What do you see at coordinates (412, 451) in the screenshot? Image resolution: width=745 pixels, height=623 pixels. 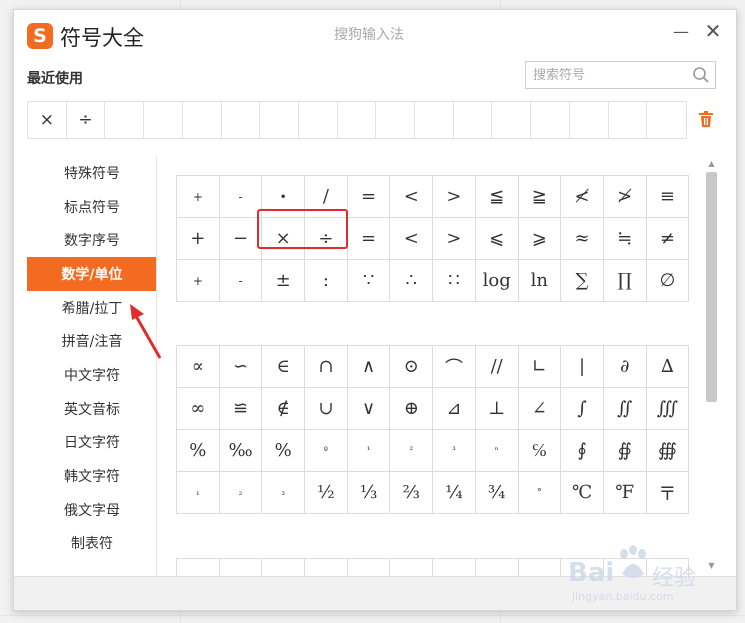 I see `symbol-cell: ²` at bounding box center [412, 451].